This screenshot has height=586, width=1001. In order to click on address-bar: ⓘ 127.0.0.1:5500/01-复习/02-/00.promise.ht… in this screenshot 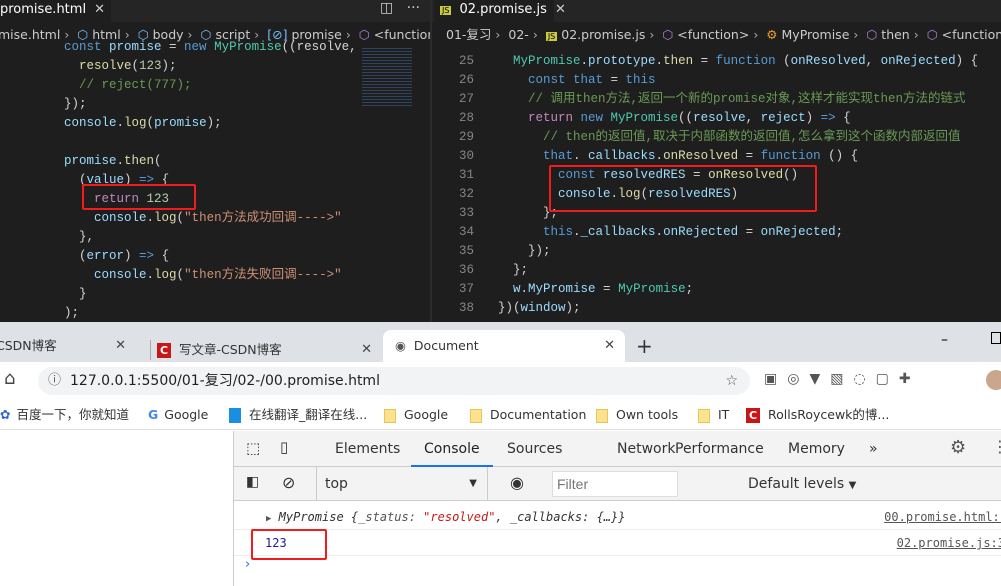, I will do `click(394, 381)`.